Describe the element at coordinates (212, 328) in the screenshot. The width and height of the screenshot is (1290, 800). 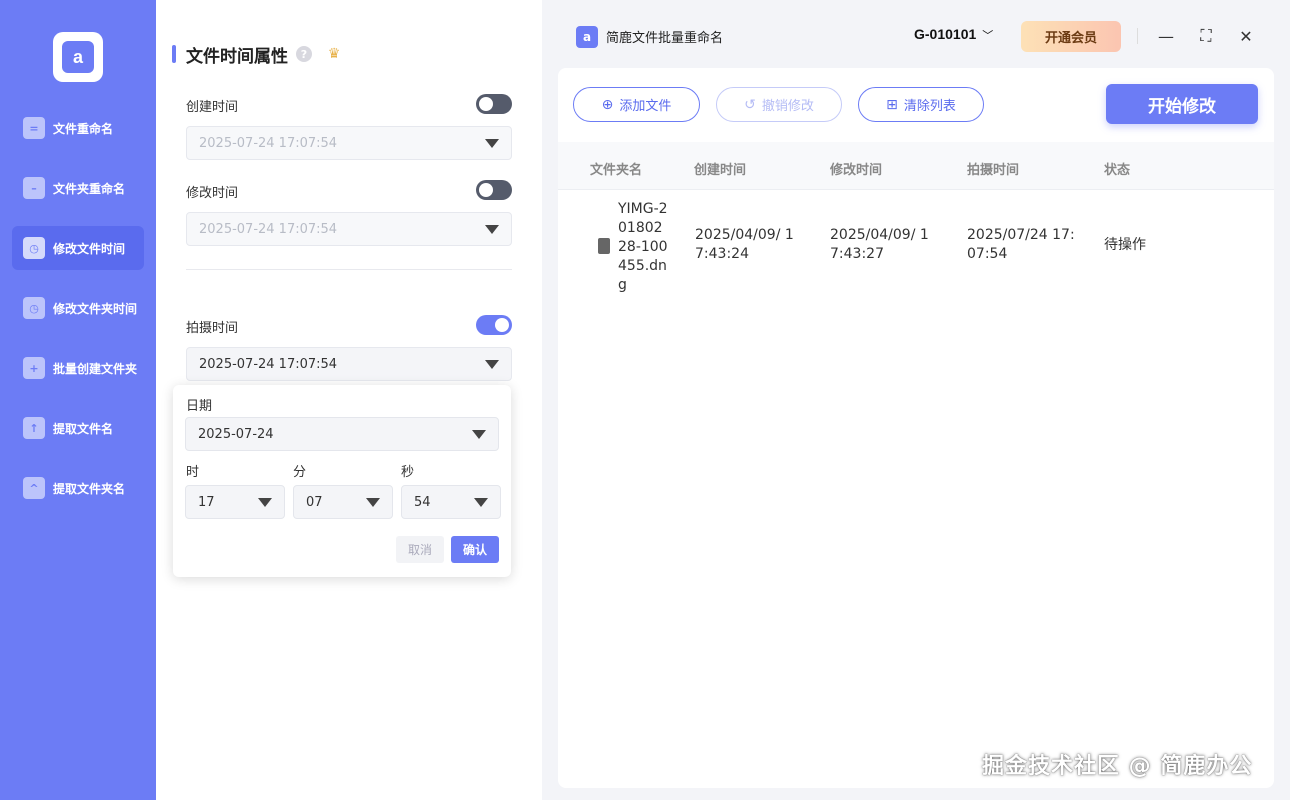
I see `captured-time-label: 拍摄时间` at that location.